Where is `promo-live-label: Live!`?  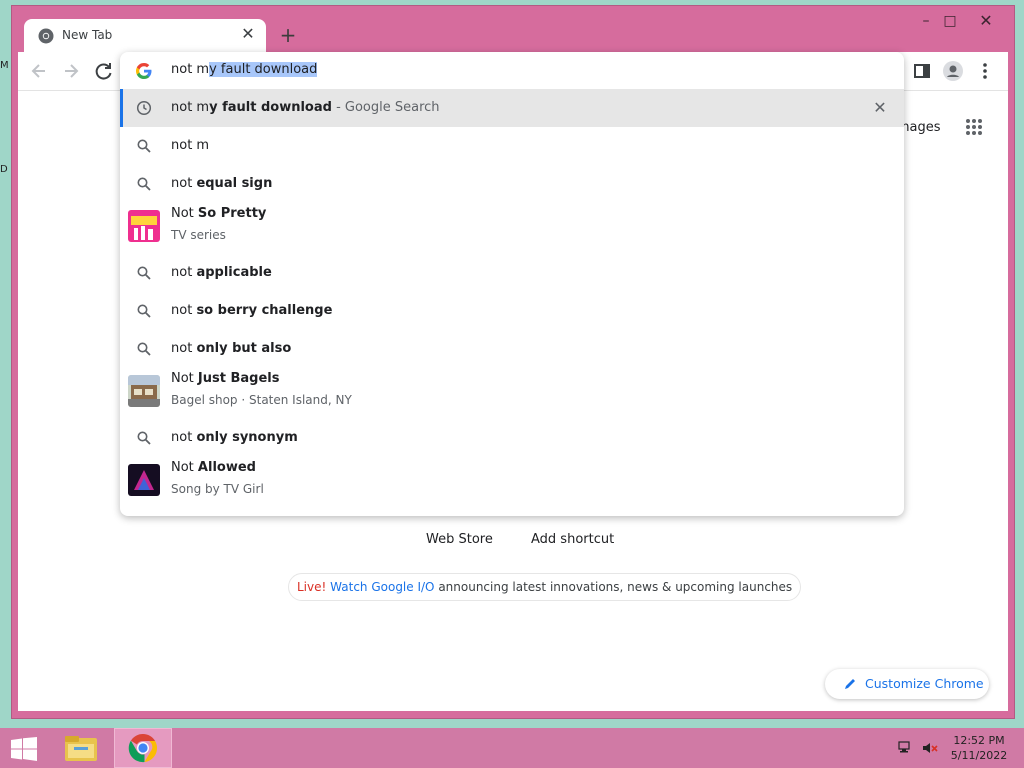 promo-live-label: Live! is located at coordinates (312, 587).